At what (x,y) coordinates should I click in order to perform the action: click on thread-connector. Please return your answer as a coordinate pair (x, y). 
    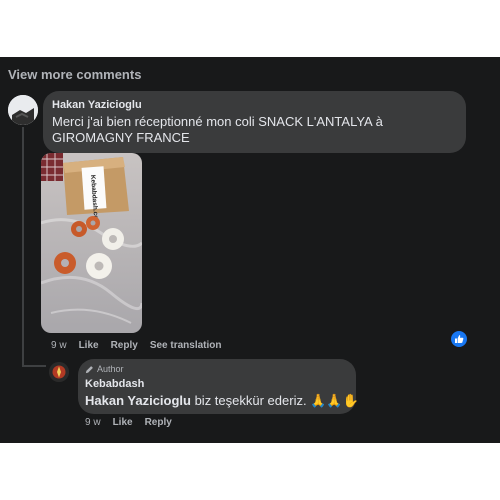
    Looking at the image, I should click on (34, 366).